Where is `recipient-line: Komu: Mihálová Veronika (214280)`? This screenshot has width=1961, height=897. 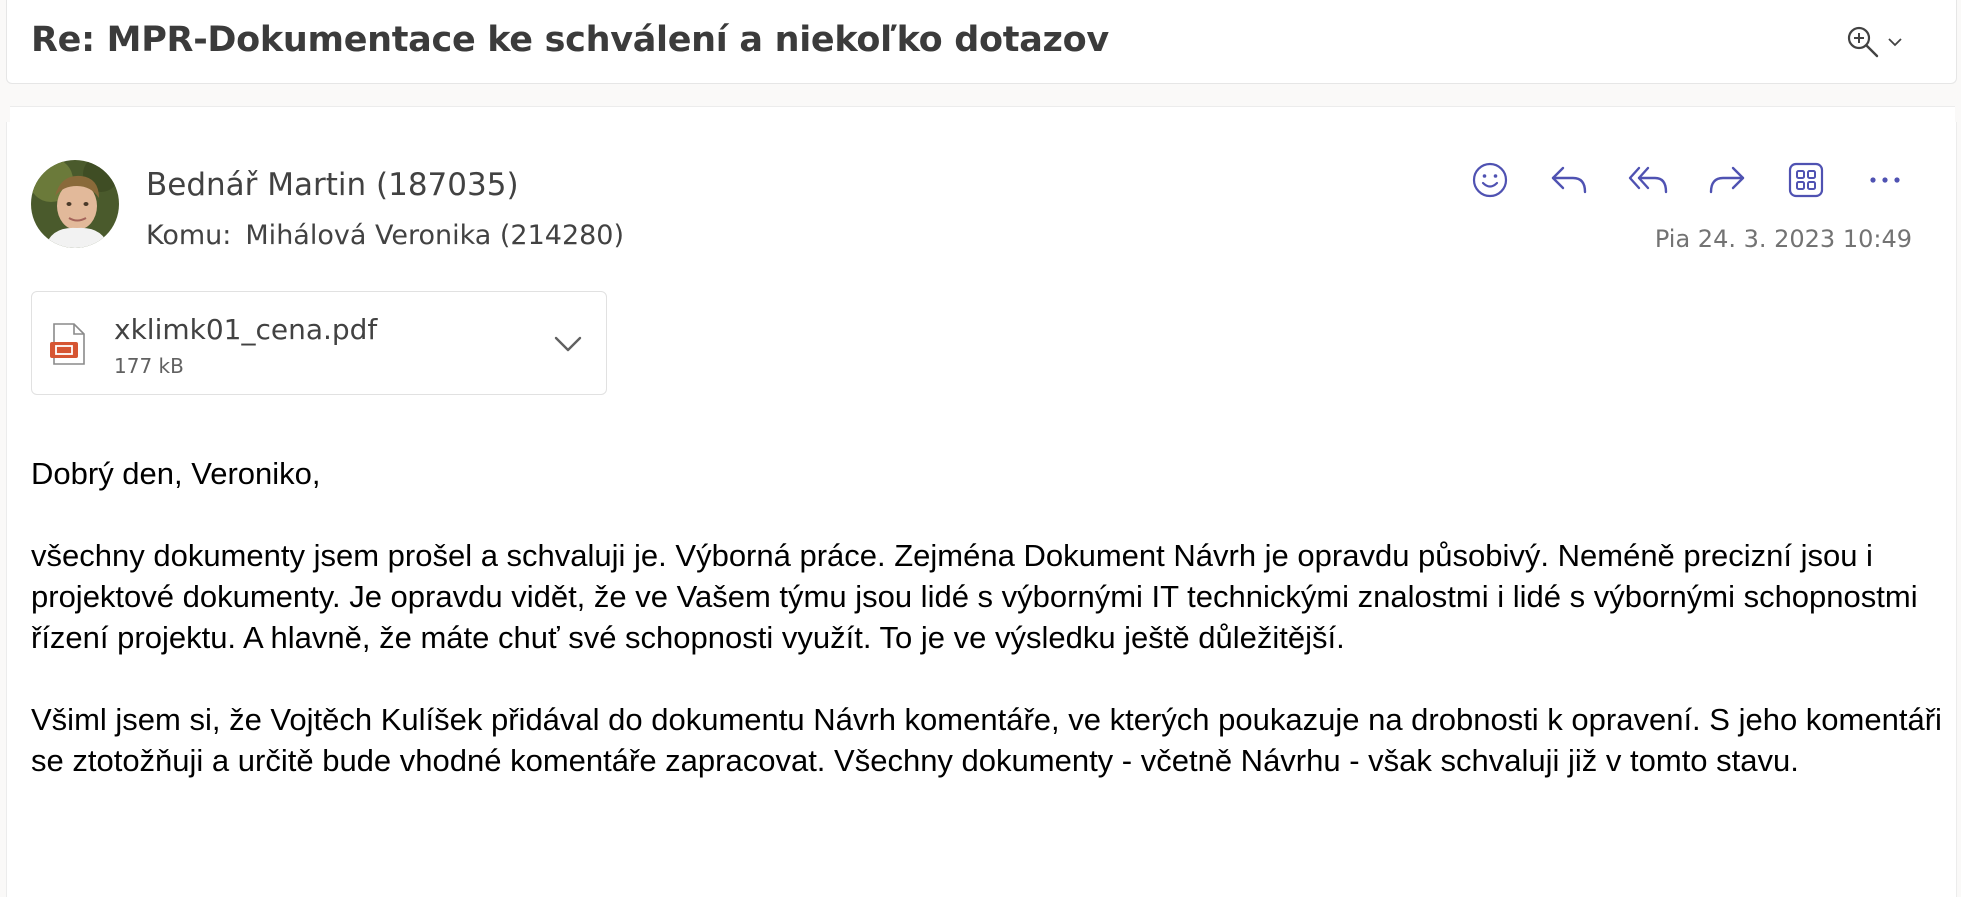 recipient-line: Komu: Mihálová Veronika (214280) is located at coordinates (385, 235).